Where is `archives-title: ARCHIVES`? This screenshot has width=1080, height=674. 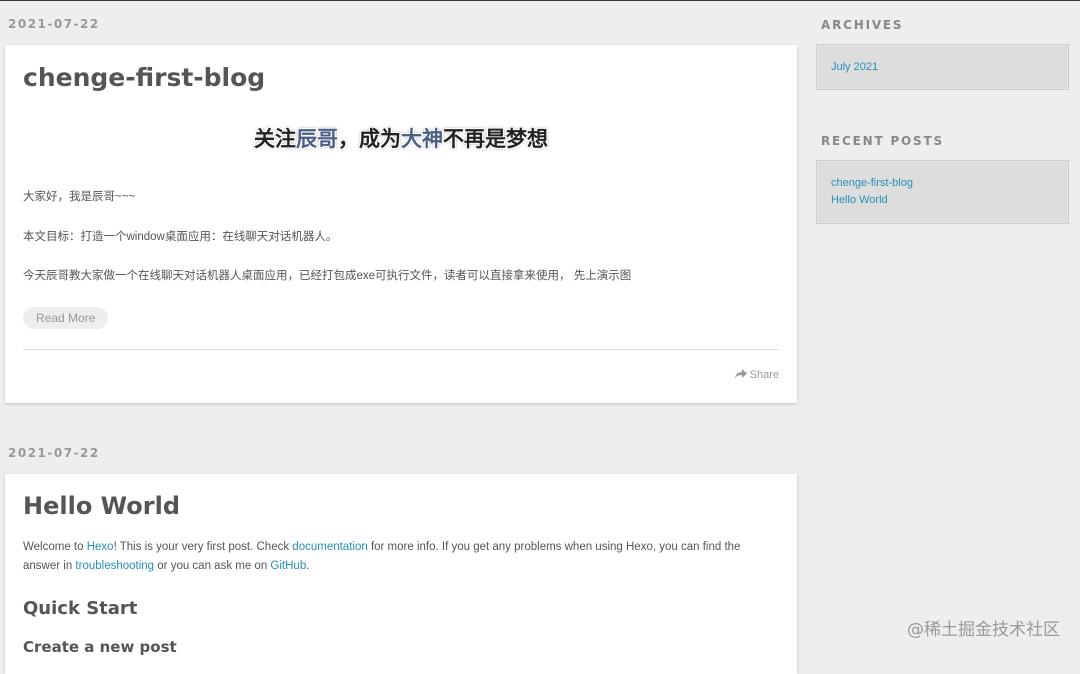 archives-title: ARCHIVES is located at coordinates (862, 25).